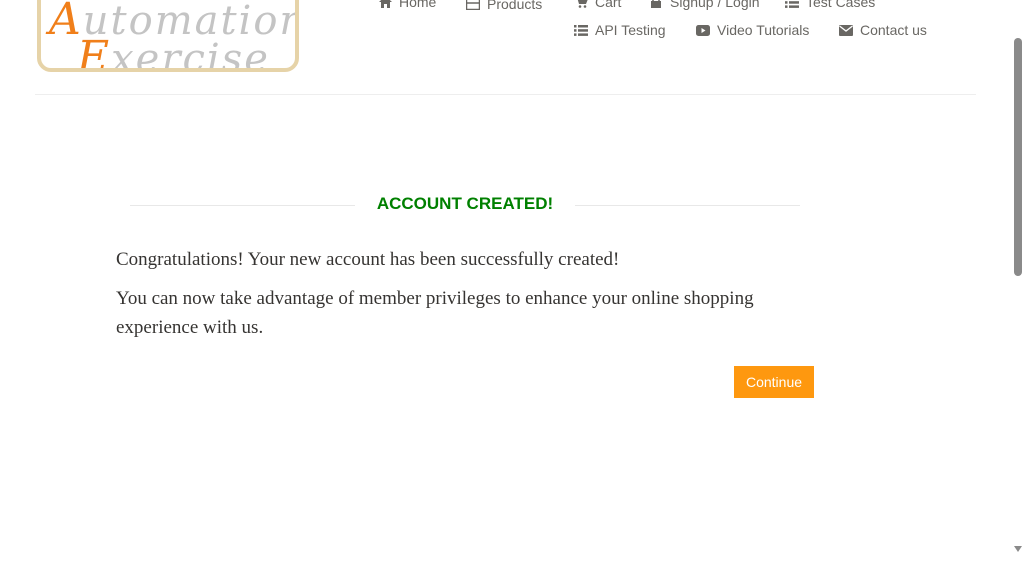  I want to click on lock-icon, so click(656, 4).